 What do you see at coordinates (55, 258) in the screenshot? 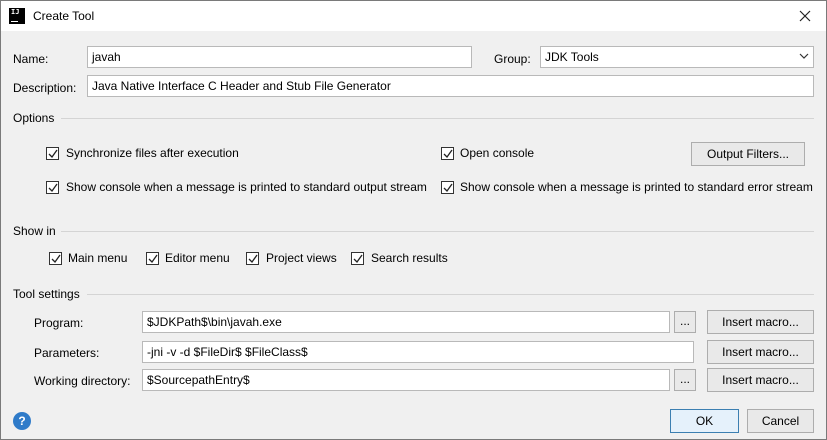
I see `main-menu-checkbox` at bounding box center [55, 258].